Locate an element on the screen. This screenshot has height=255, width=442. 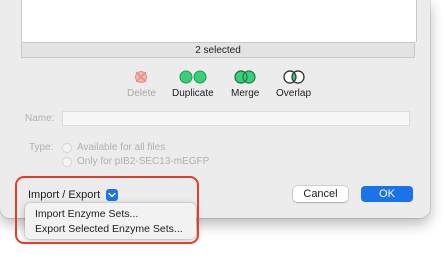
delete-label: Delete is located at coordinates (141, 93).